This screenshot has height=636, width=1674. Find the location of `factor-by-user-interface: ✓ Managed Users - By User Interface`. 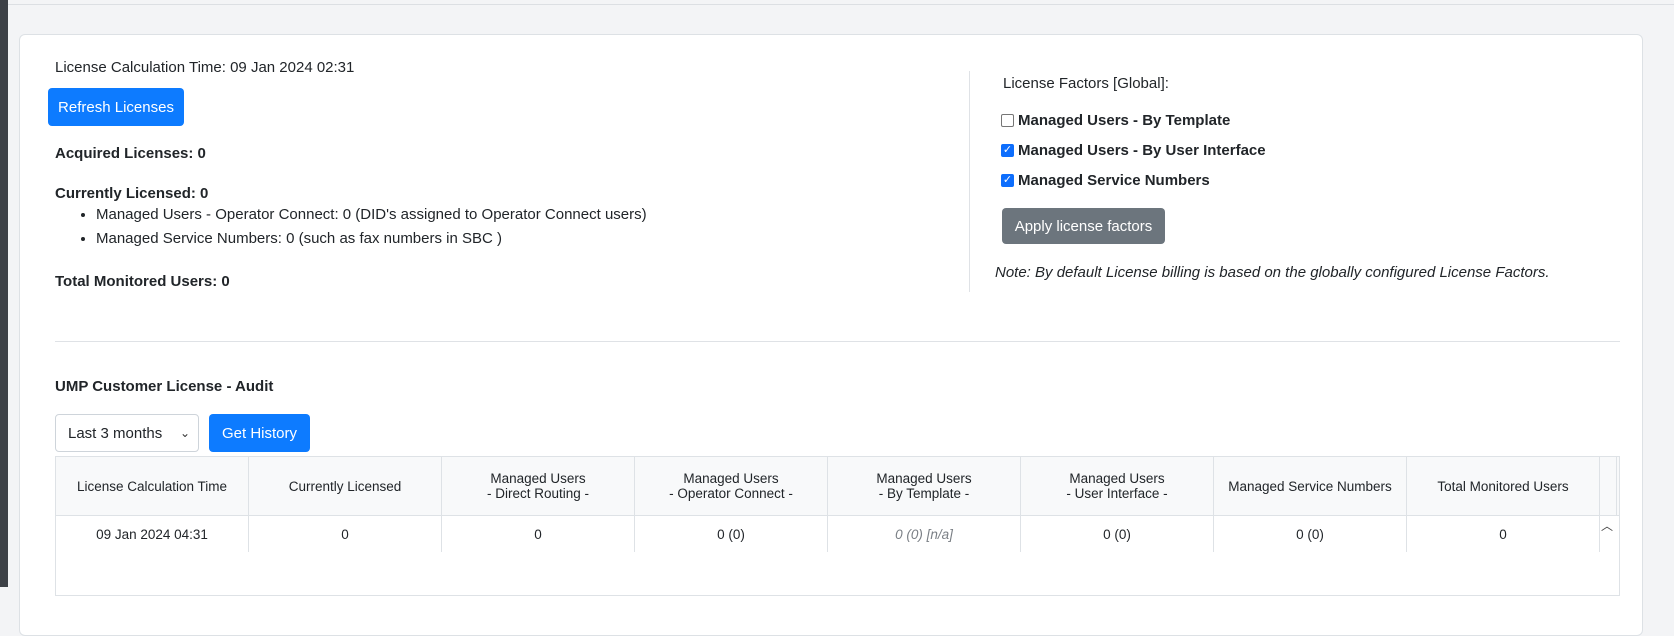

factor-by-user-interface: ✓ Managed Users - By User Interface is located at coordinates (1133, 150).